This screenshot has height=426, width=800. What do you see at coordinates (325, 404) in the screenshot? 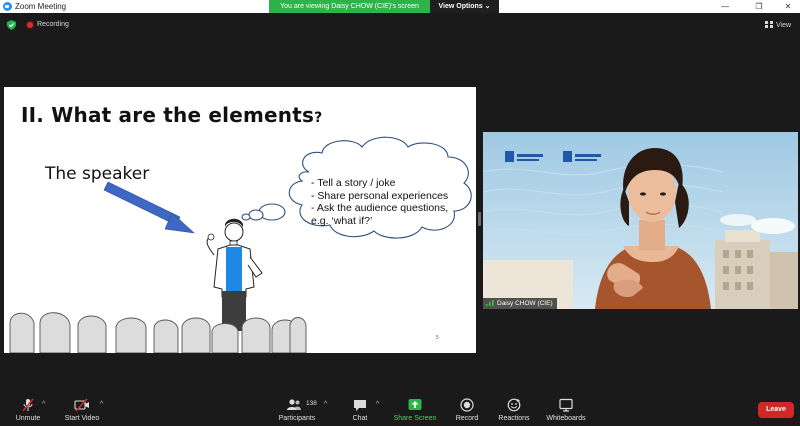
I see `participants-options-caret: ^` at bounding box center [325, 404].